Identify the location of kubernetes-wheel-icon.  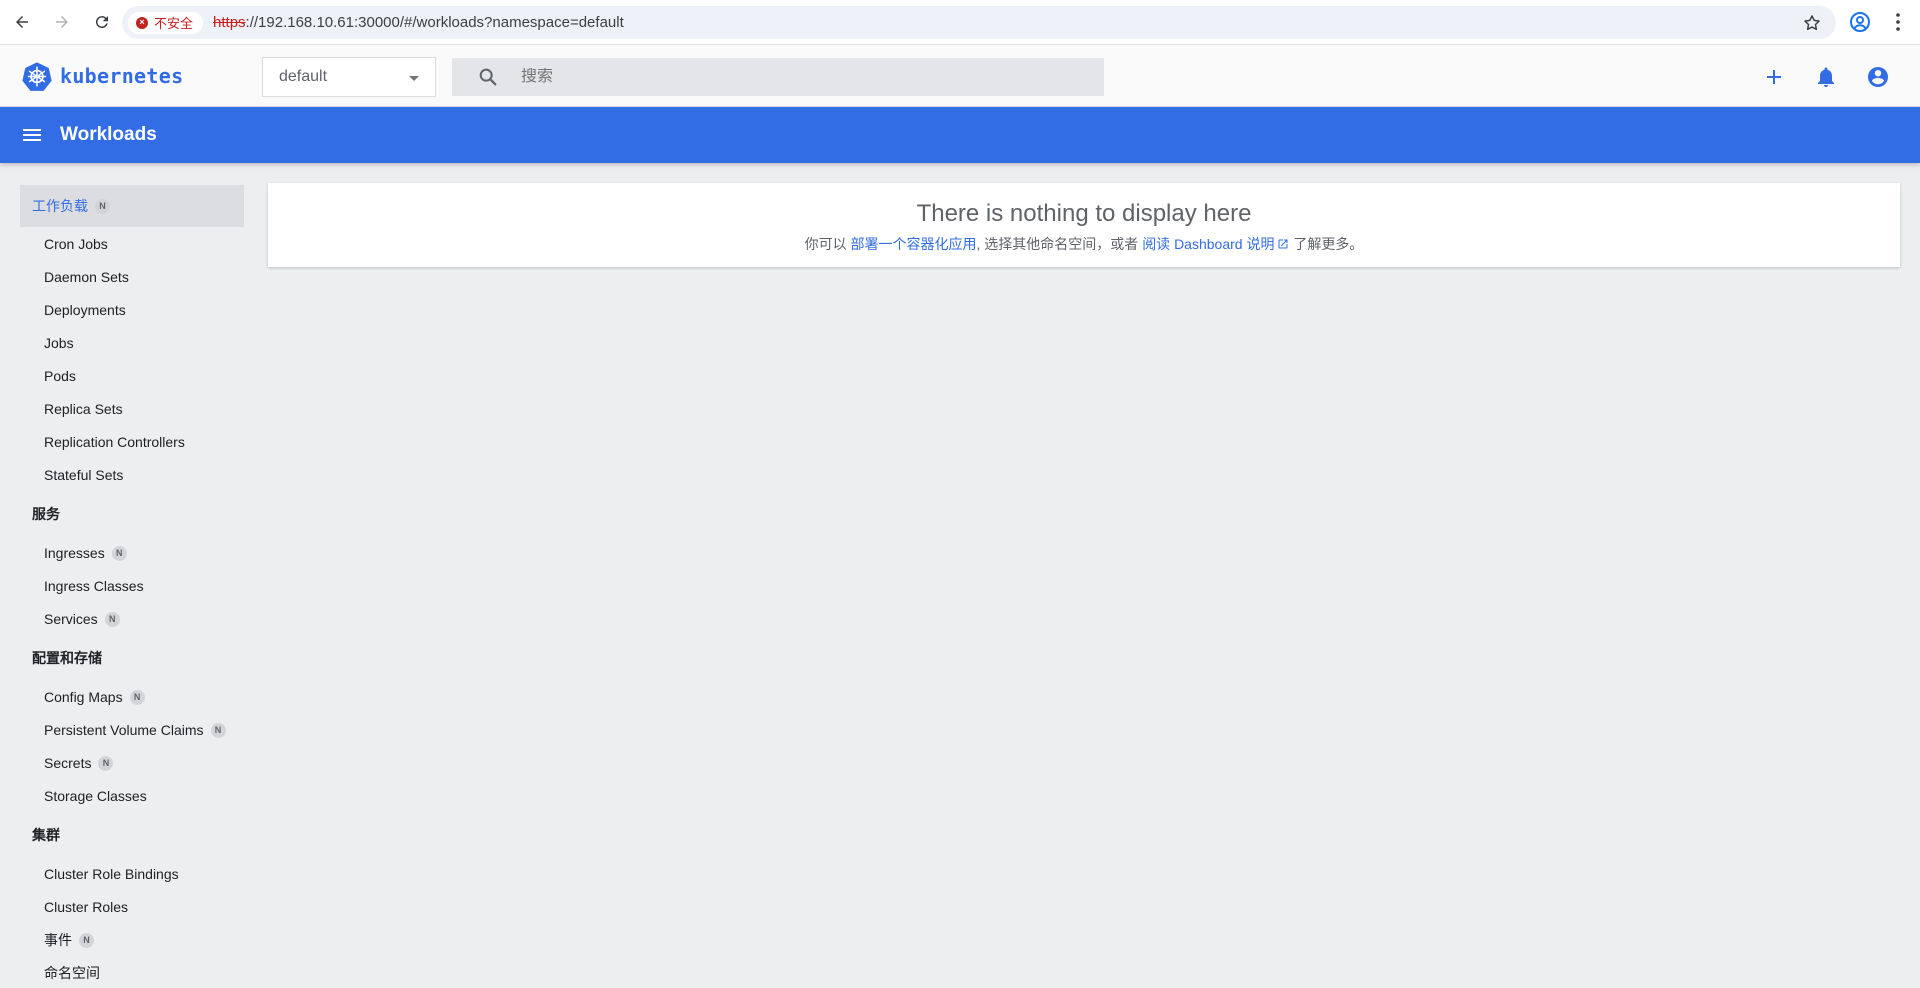
(37, 76).